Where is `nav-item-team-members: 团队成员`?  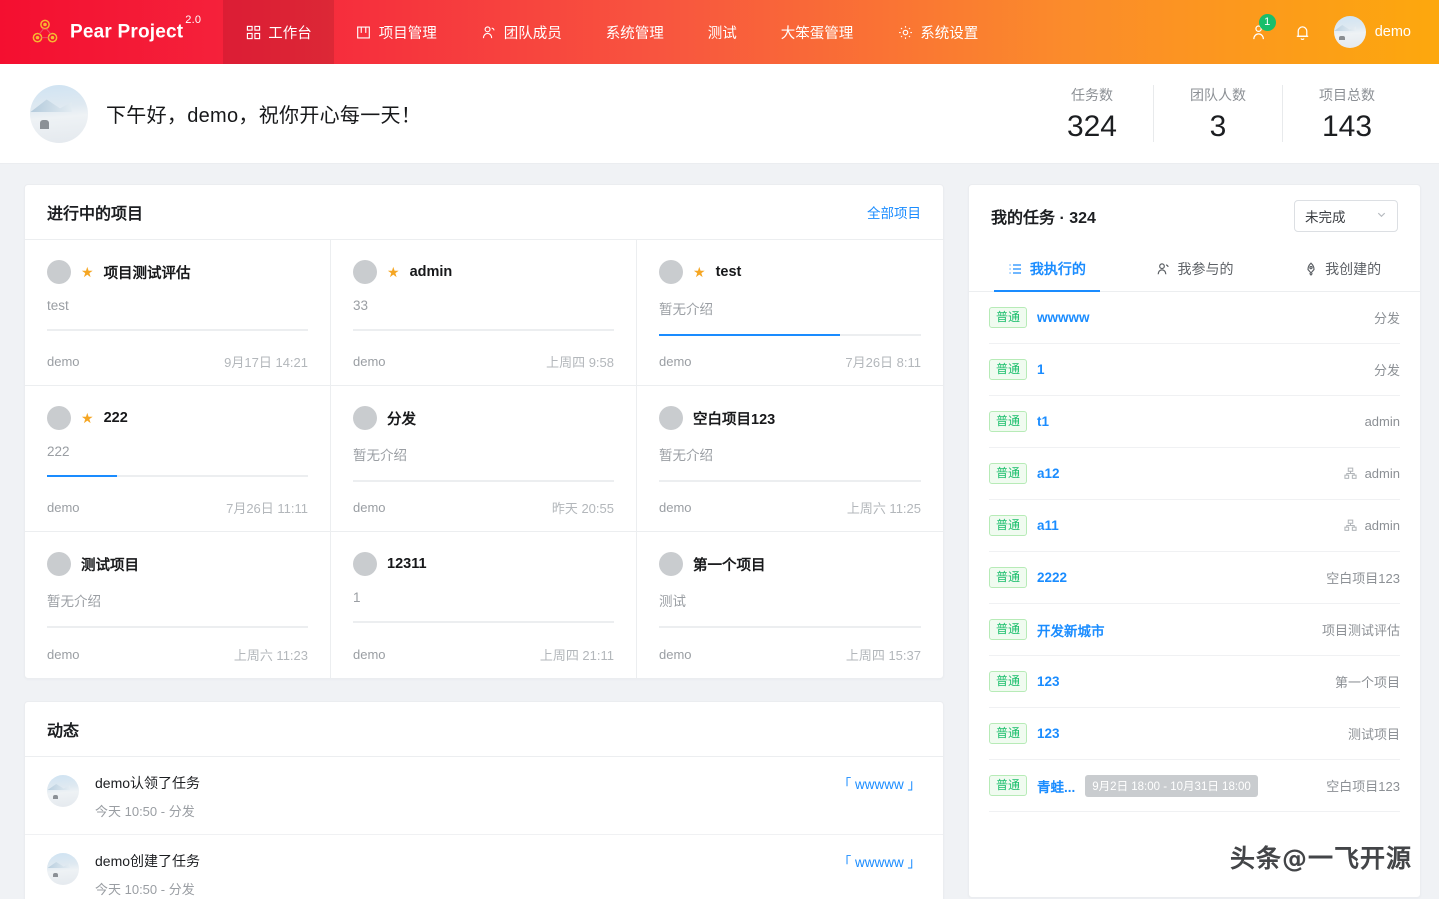 nav-item-team-members: 团队成员 is located at coordinates (521, 32).